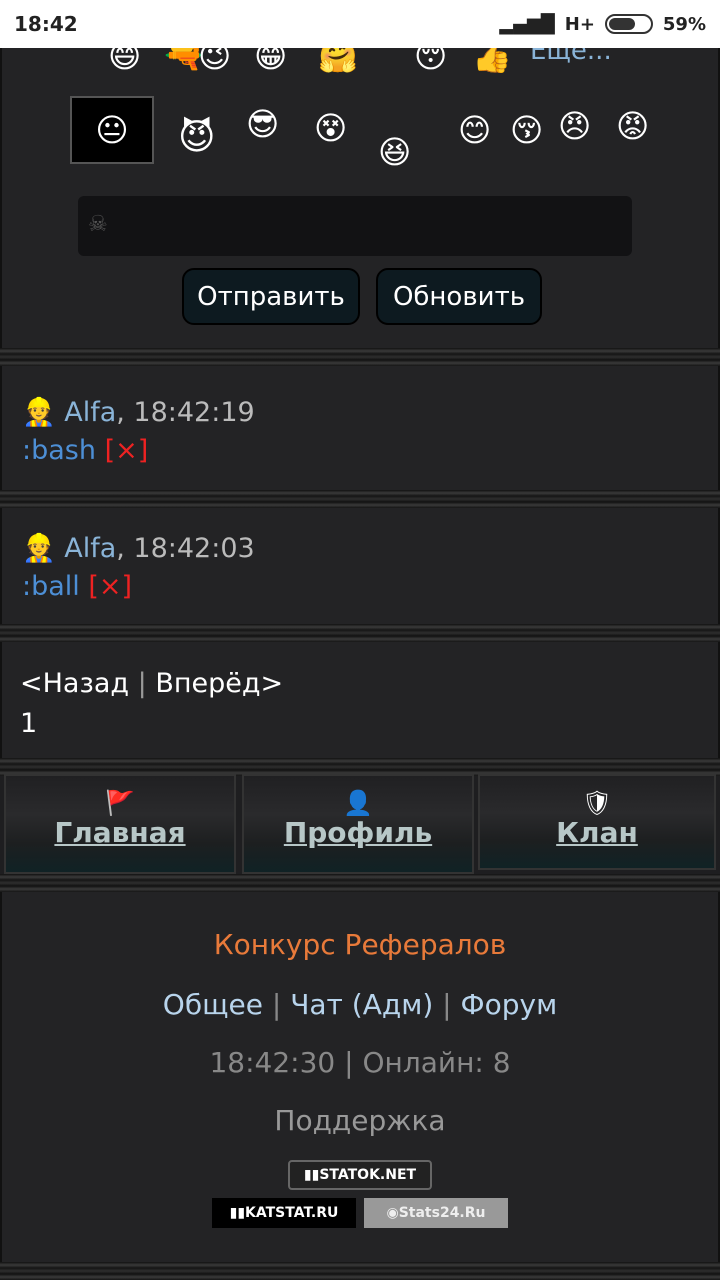  What do you see at coordinates (29, 723) in the screenshot?
I see `pager-current-page: 1` at bounding box center [29, 723].